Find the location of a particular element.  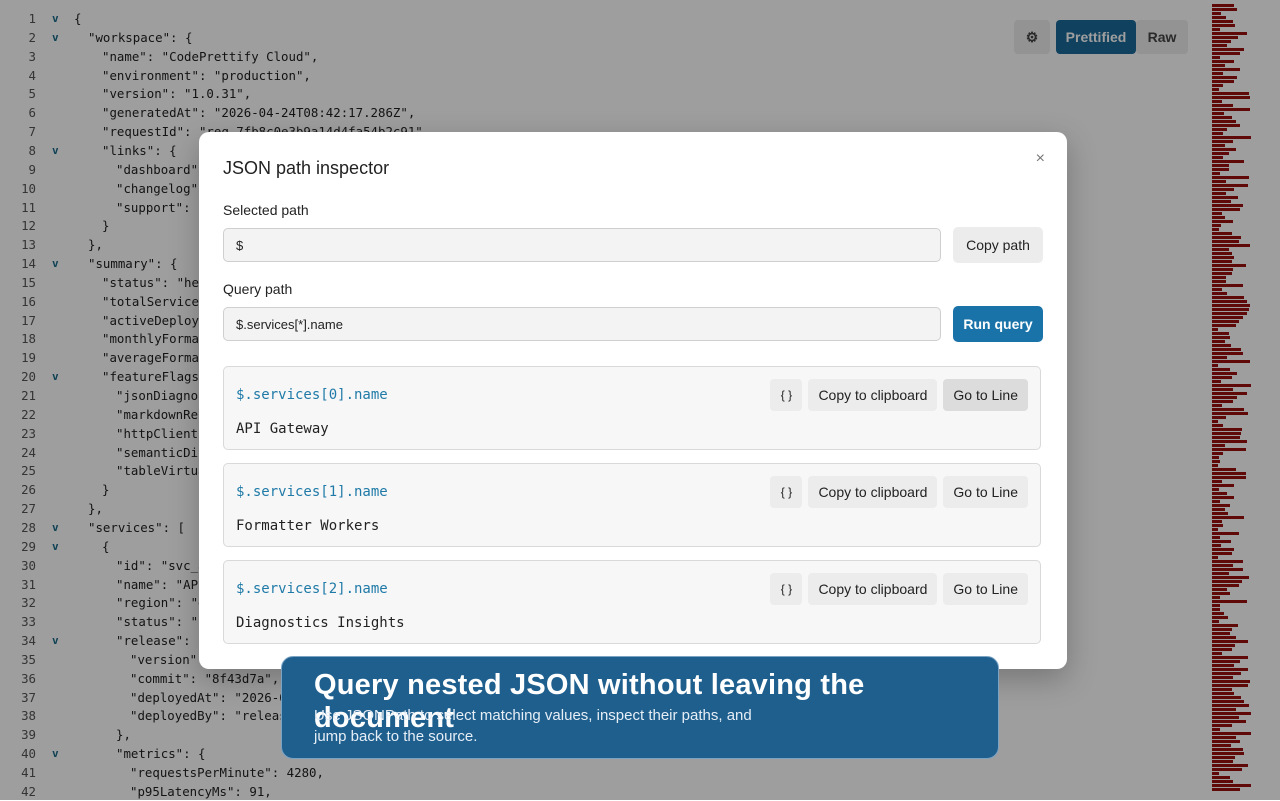

query-path-input is located at coordinates (582, 324).